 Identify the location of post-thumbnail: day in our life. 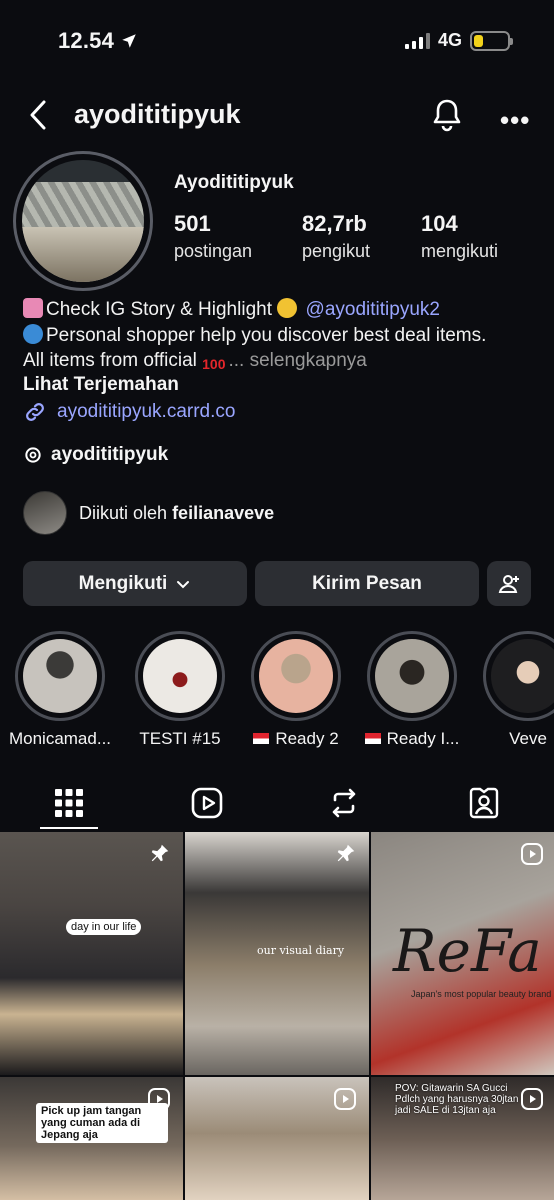
(91, 953).